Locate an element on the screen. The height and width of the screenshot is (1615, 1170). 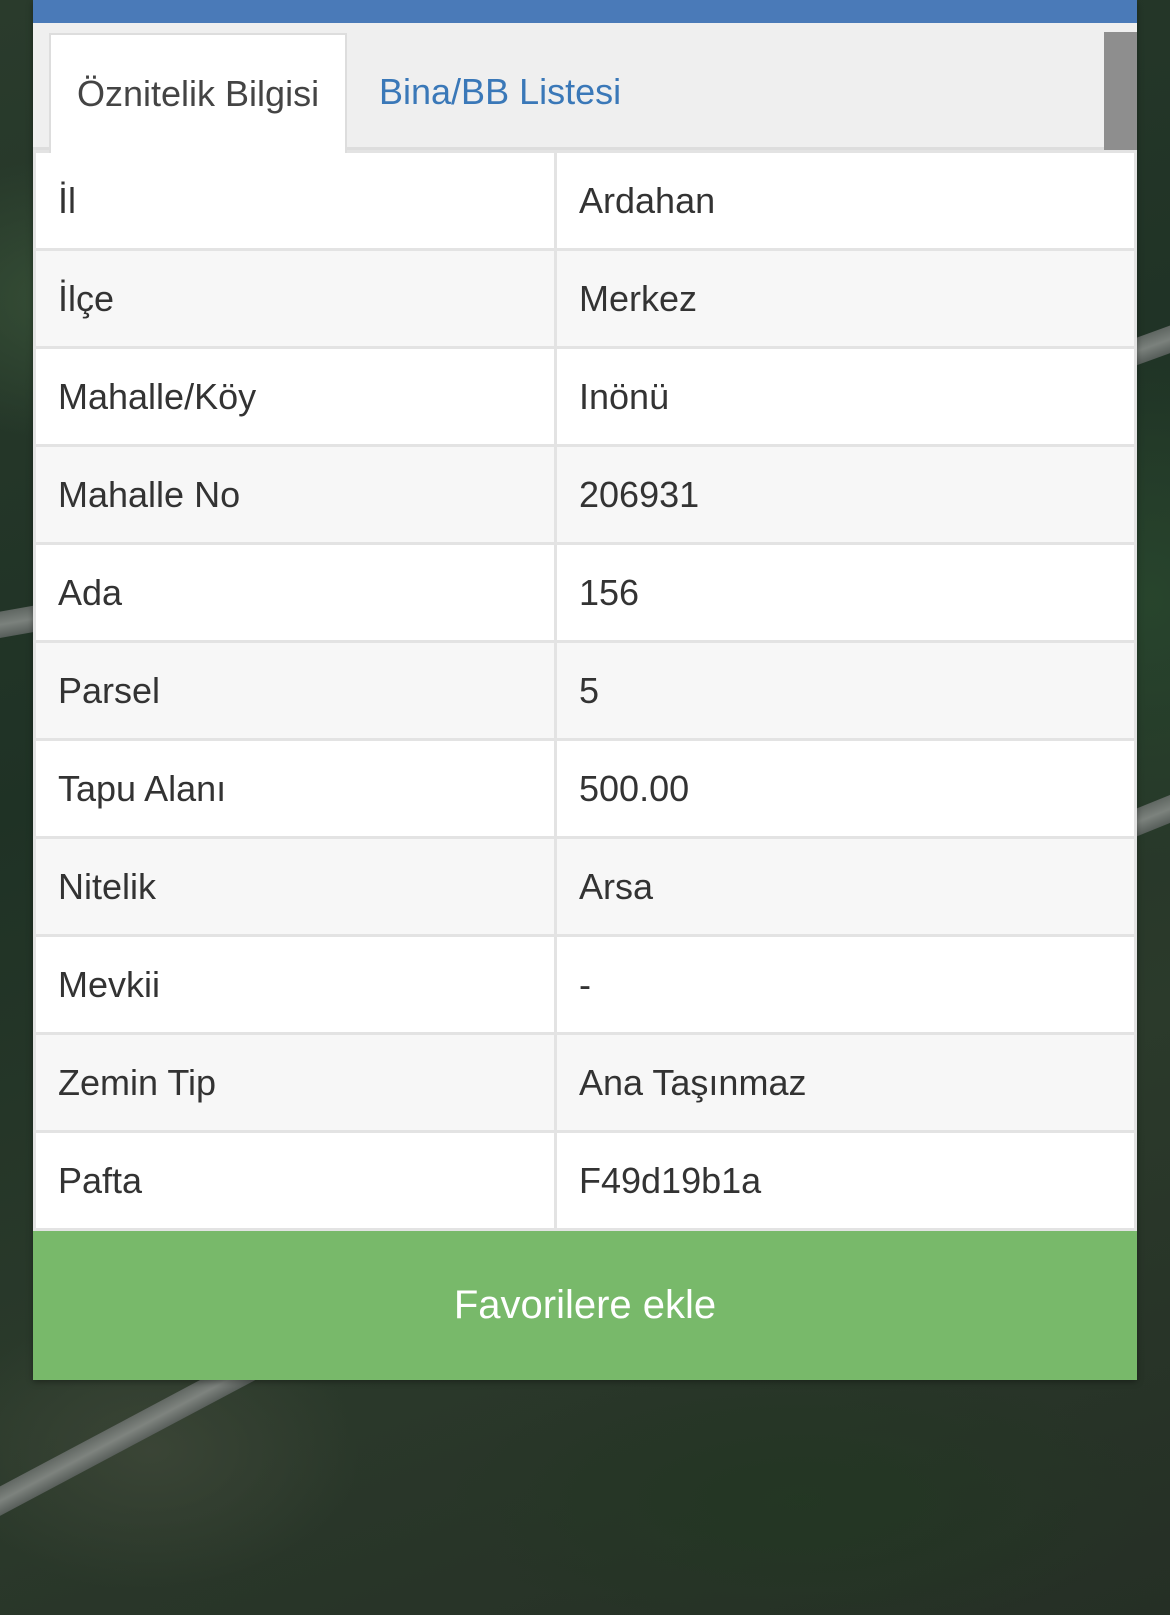
row-key-tapu-alani: Tapu Alanı is located at coordinates (295, 788).